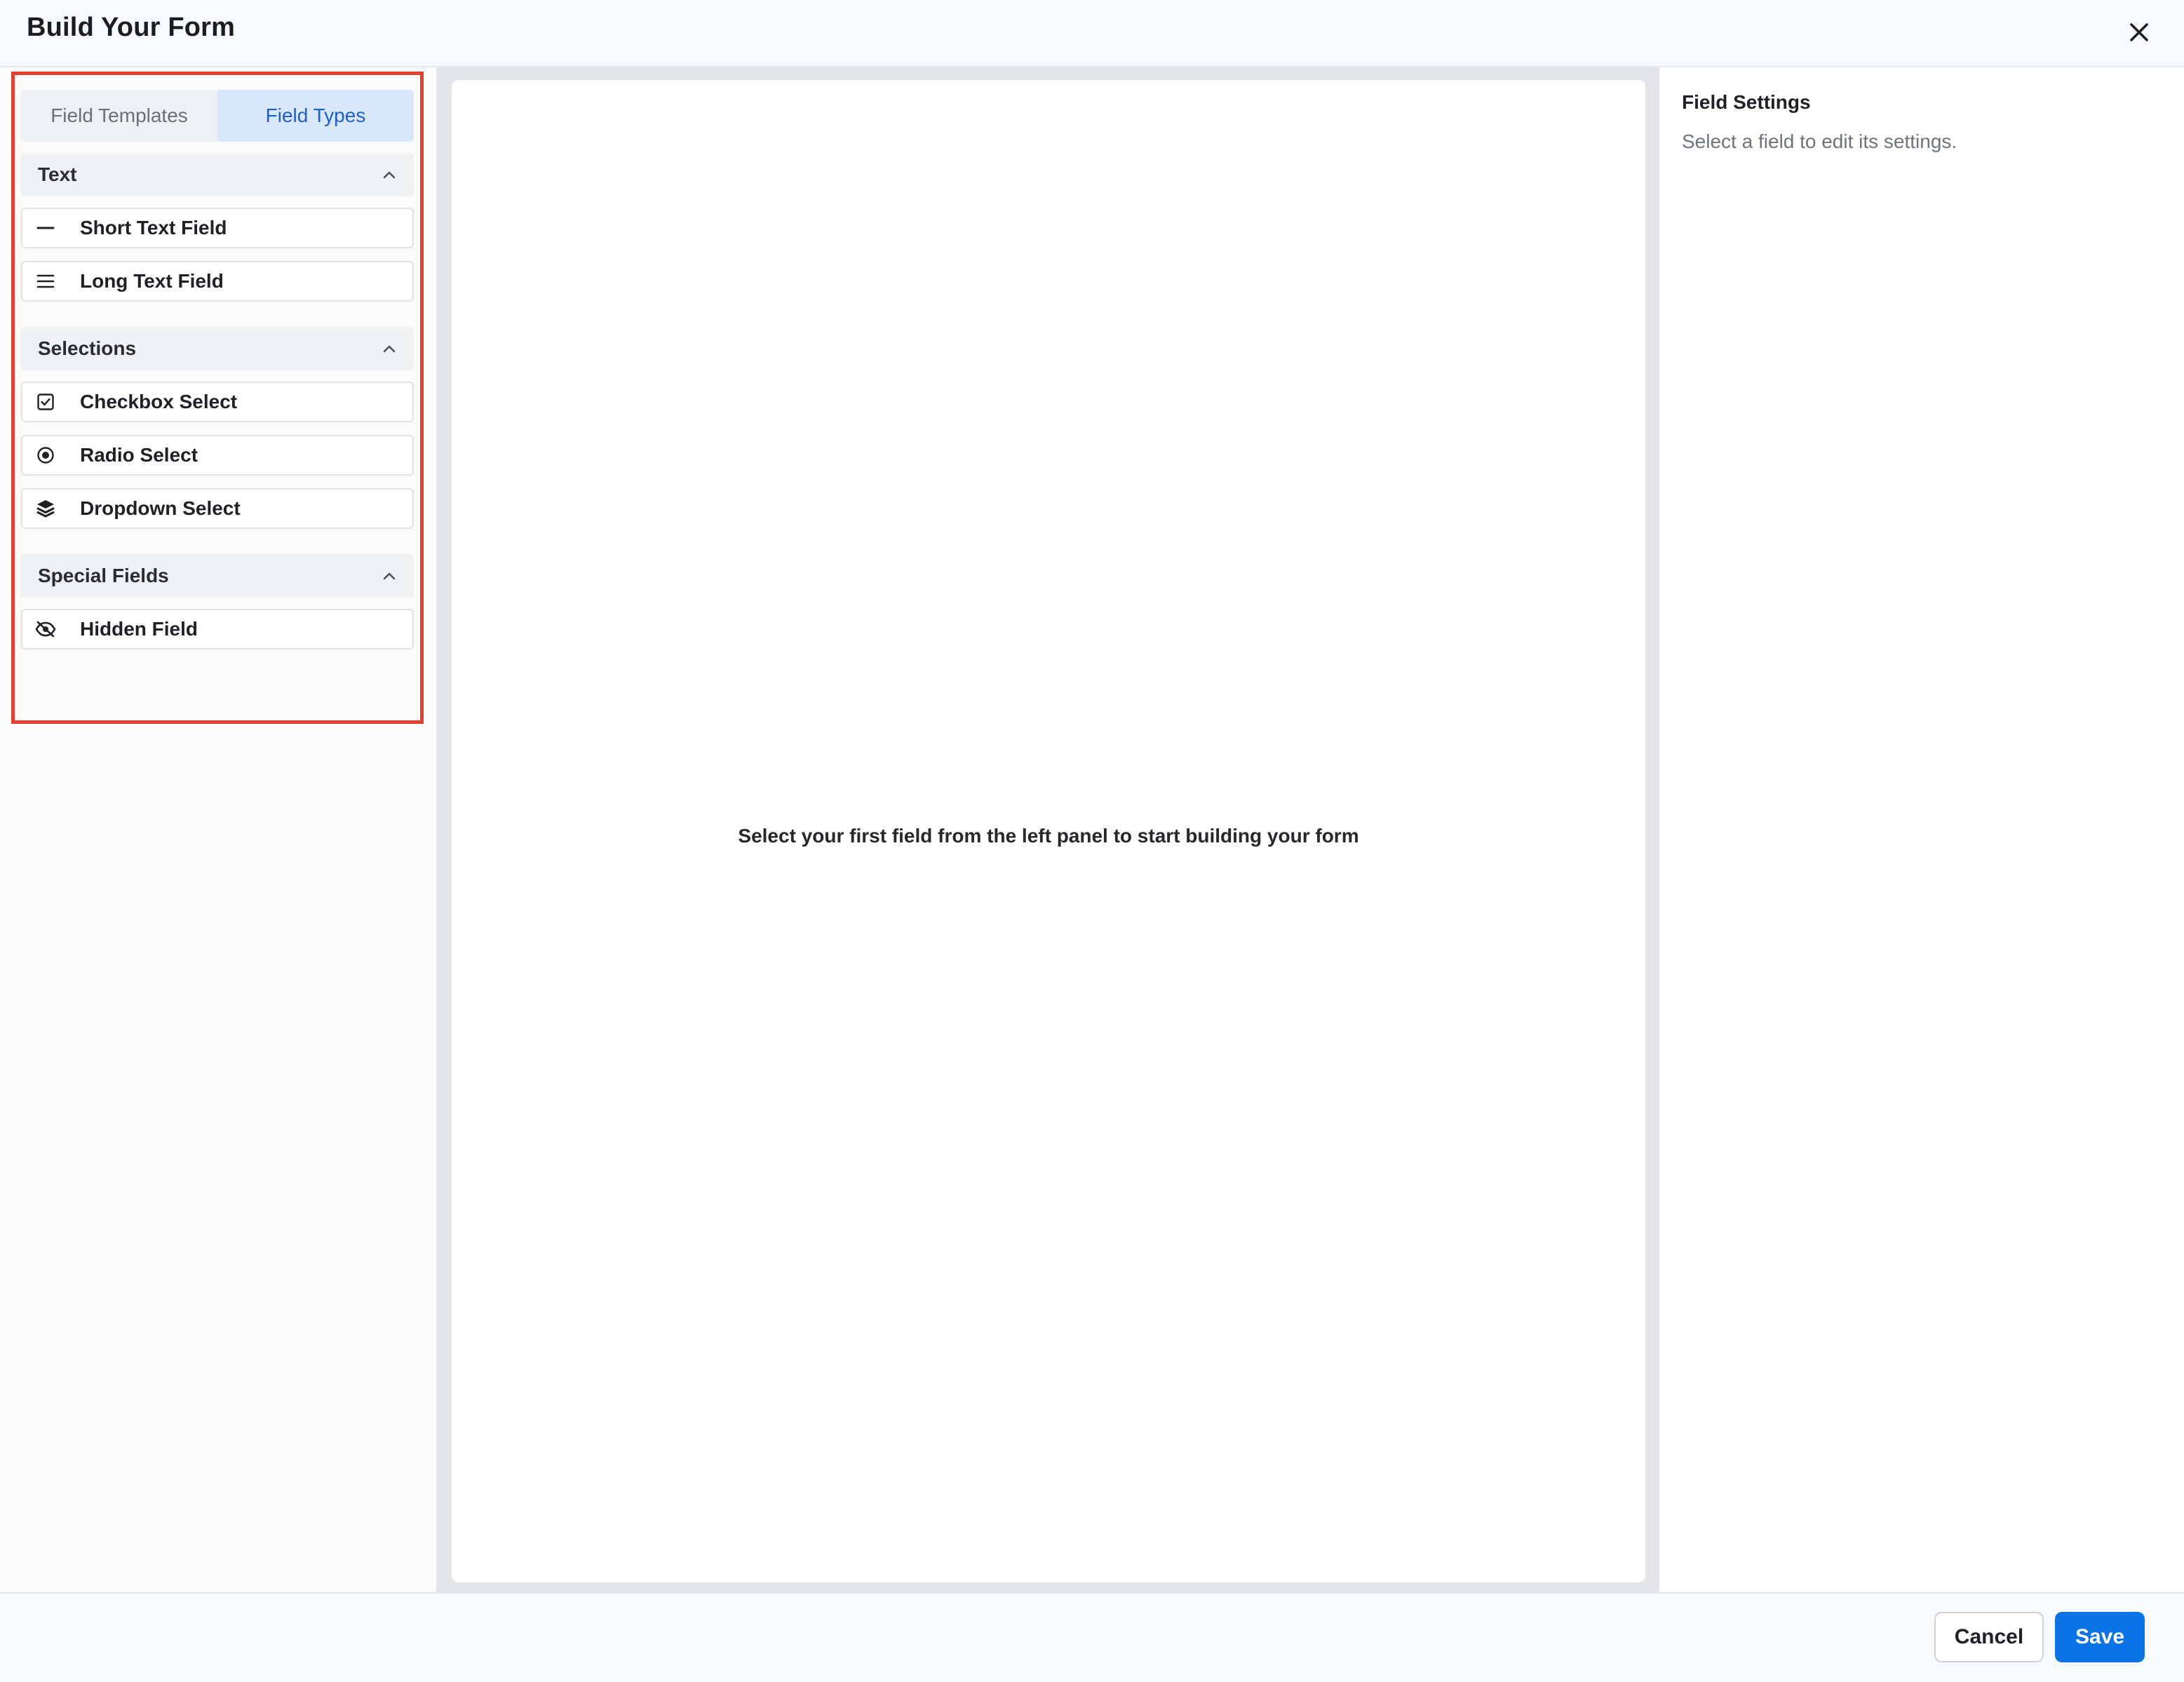  What do you see at coordinates (45, 455) in the screenshot?
I see `radio-icon` at bounding box center [45, 455].